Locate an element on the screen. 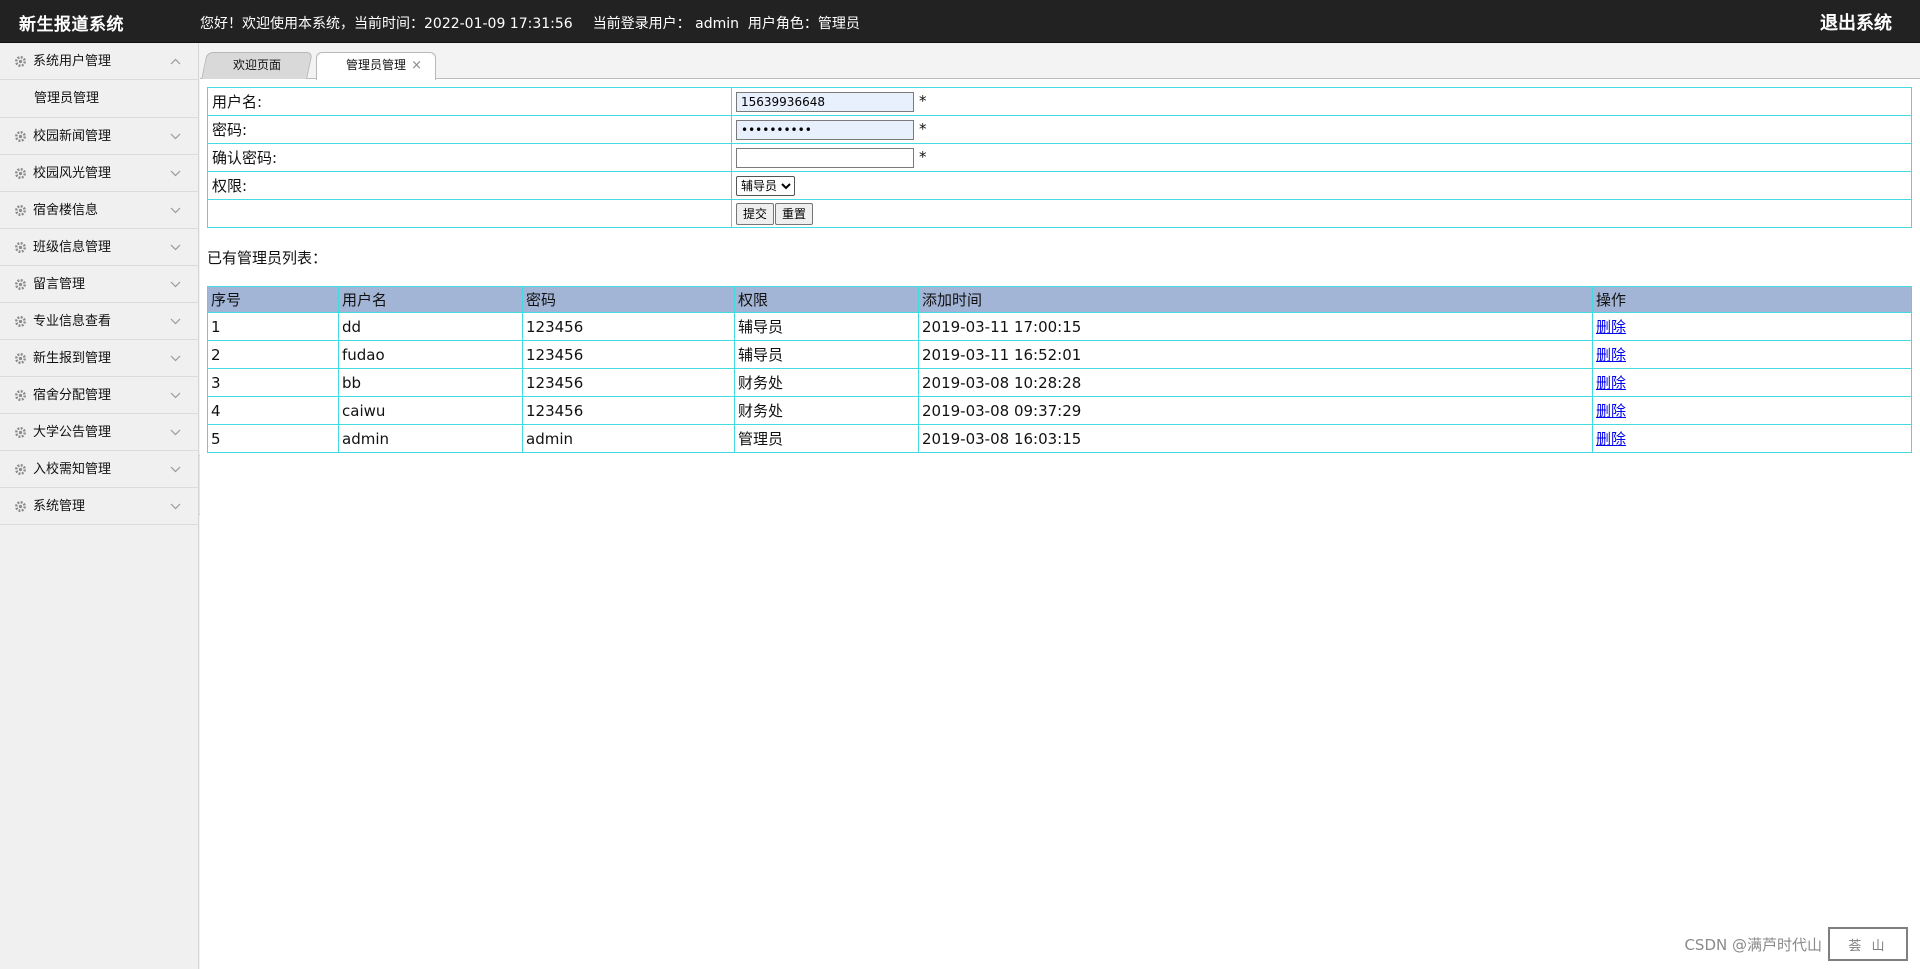  cell-added-time: 2019-03-11 17:00:15 is located at coordinates (1255, 326).